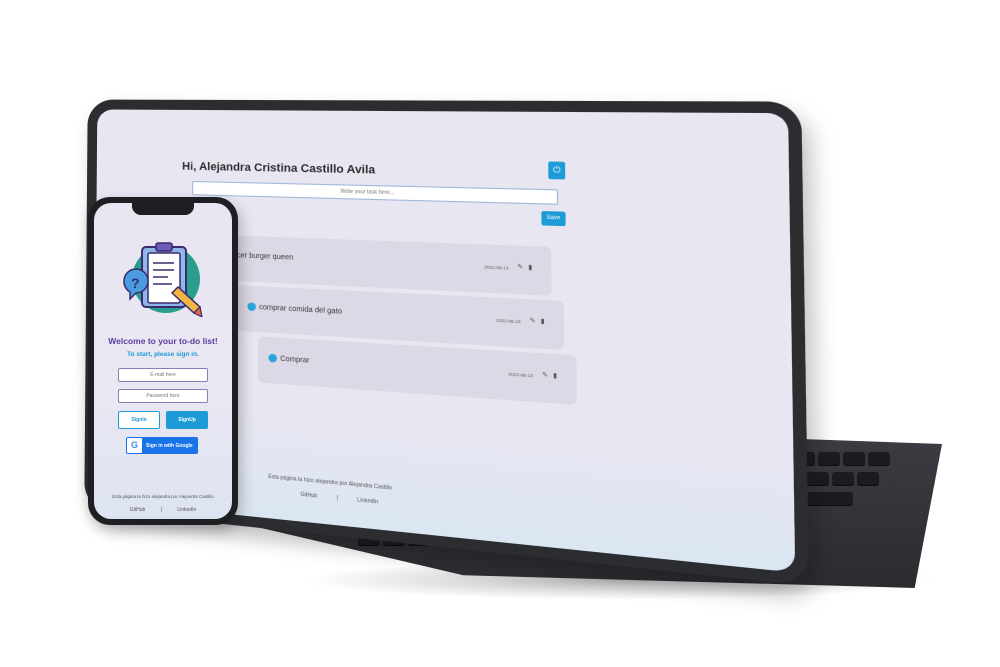 This screenshot has height=667, width=1000. What do you see at coordinates (169, 445) in the screenshot?
I see `google-signin-label: Sign in with Google` at bounding box center [169, 445].